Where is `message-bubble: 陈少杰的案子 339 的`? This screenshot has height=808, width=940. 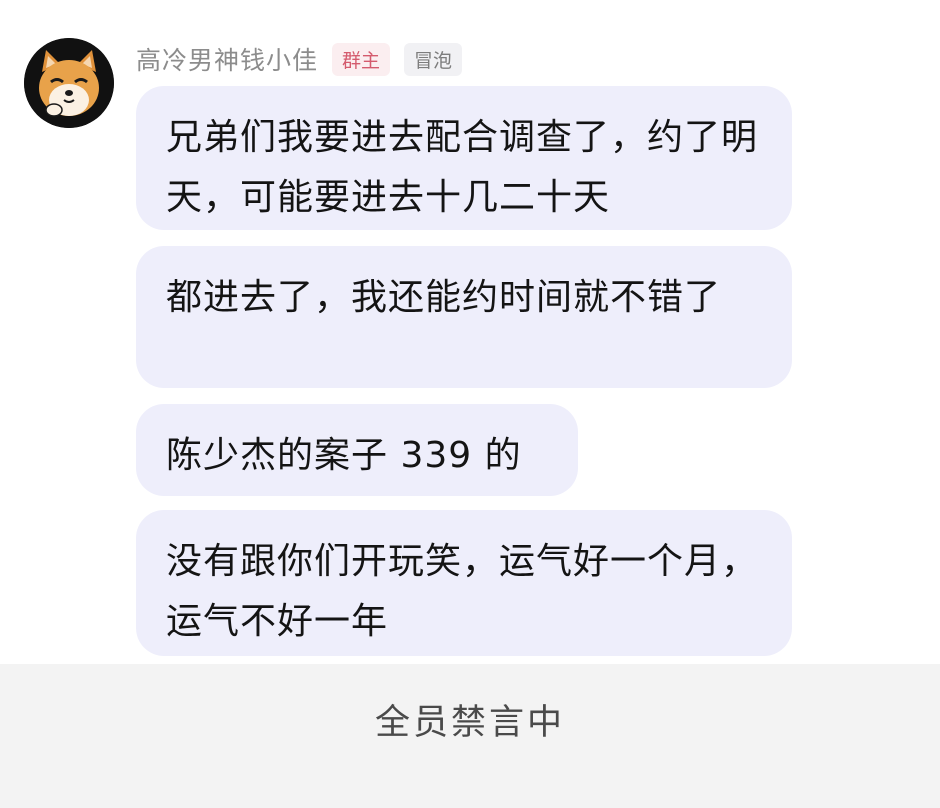 message-bubble: 陈少杰的案子 339 的 is located at coordinates (357, 450).